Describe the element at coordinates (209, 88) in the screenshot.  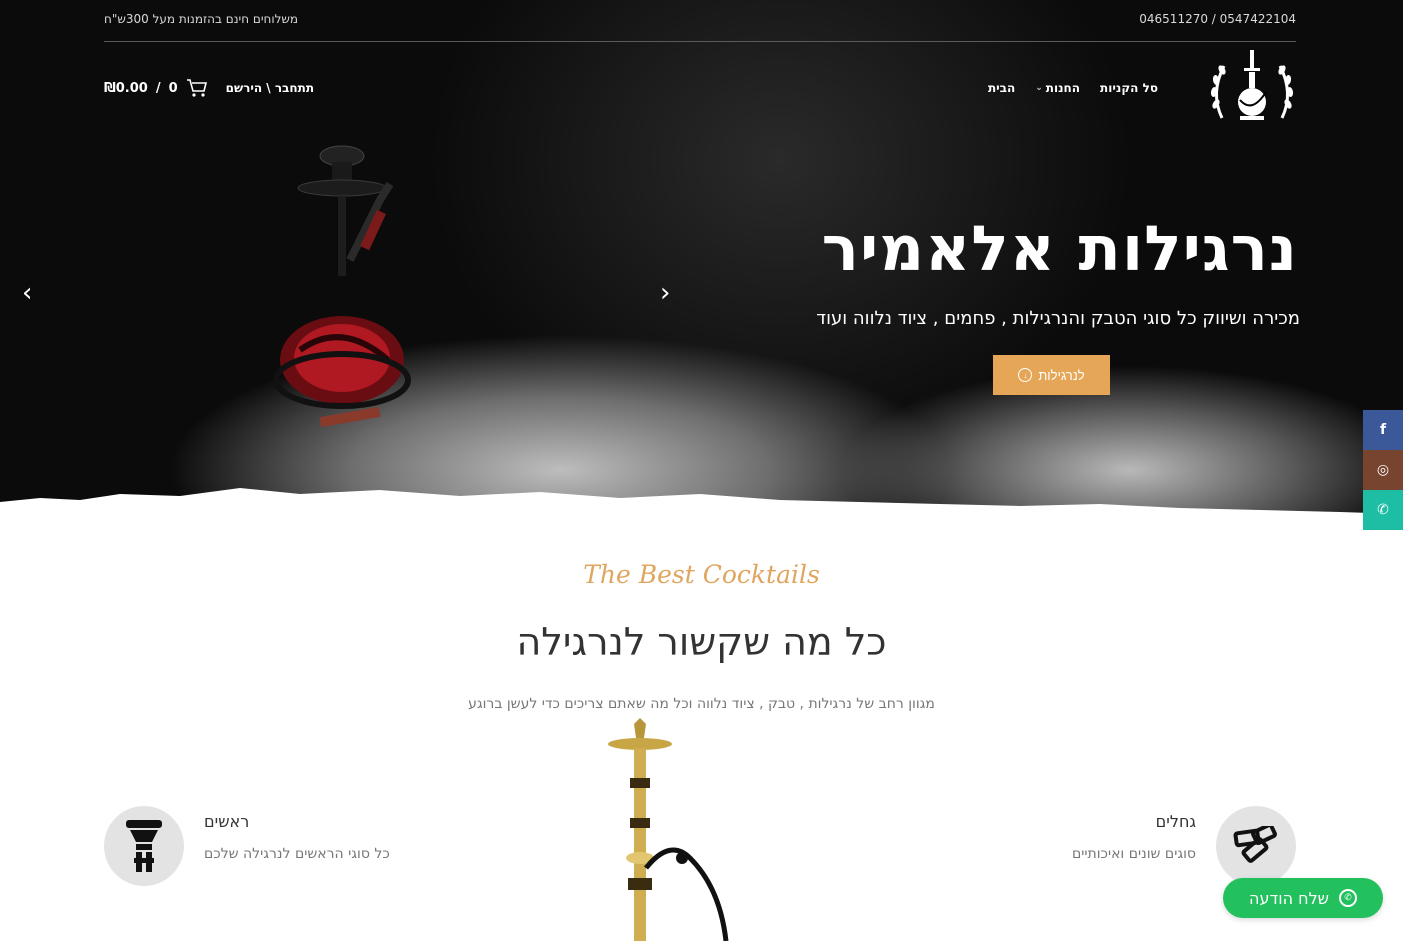
I see `header-actions: ₪0.00 / 0 תתחבר \ הירשם` at that location.